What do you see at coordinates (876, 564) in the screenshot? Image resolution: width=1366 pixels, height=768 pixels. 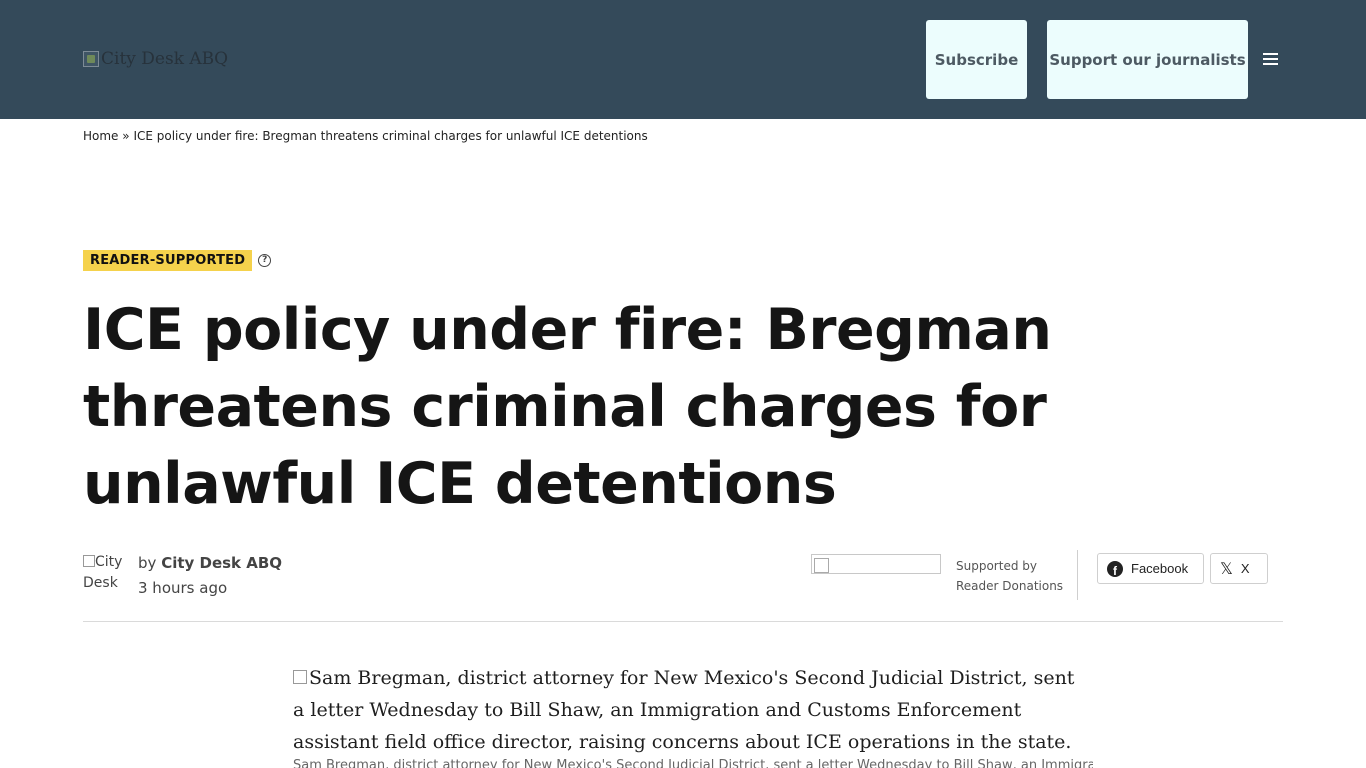 I see `sponsor-logo-image` at bounding box center [876, 564].